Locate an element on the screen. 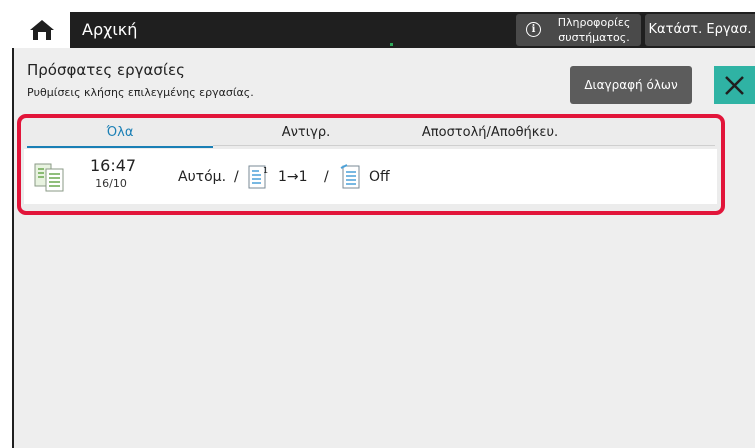 The image size is (755, 448). home-icon is located at coordinates (42, 30).